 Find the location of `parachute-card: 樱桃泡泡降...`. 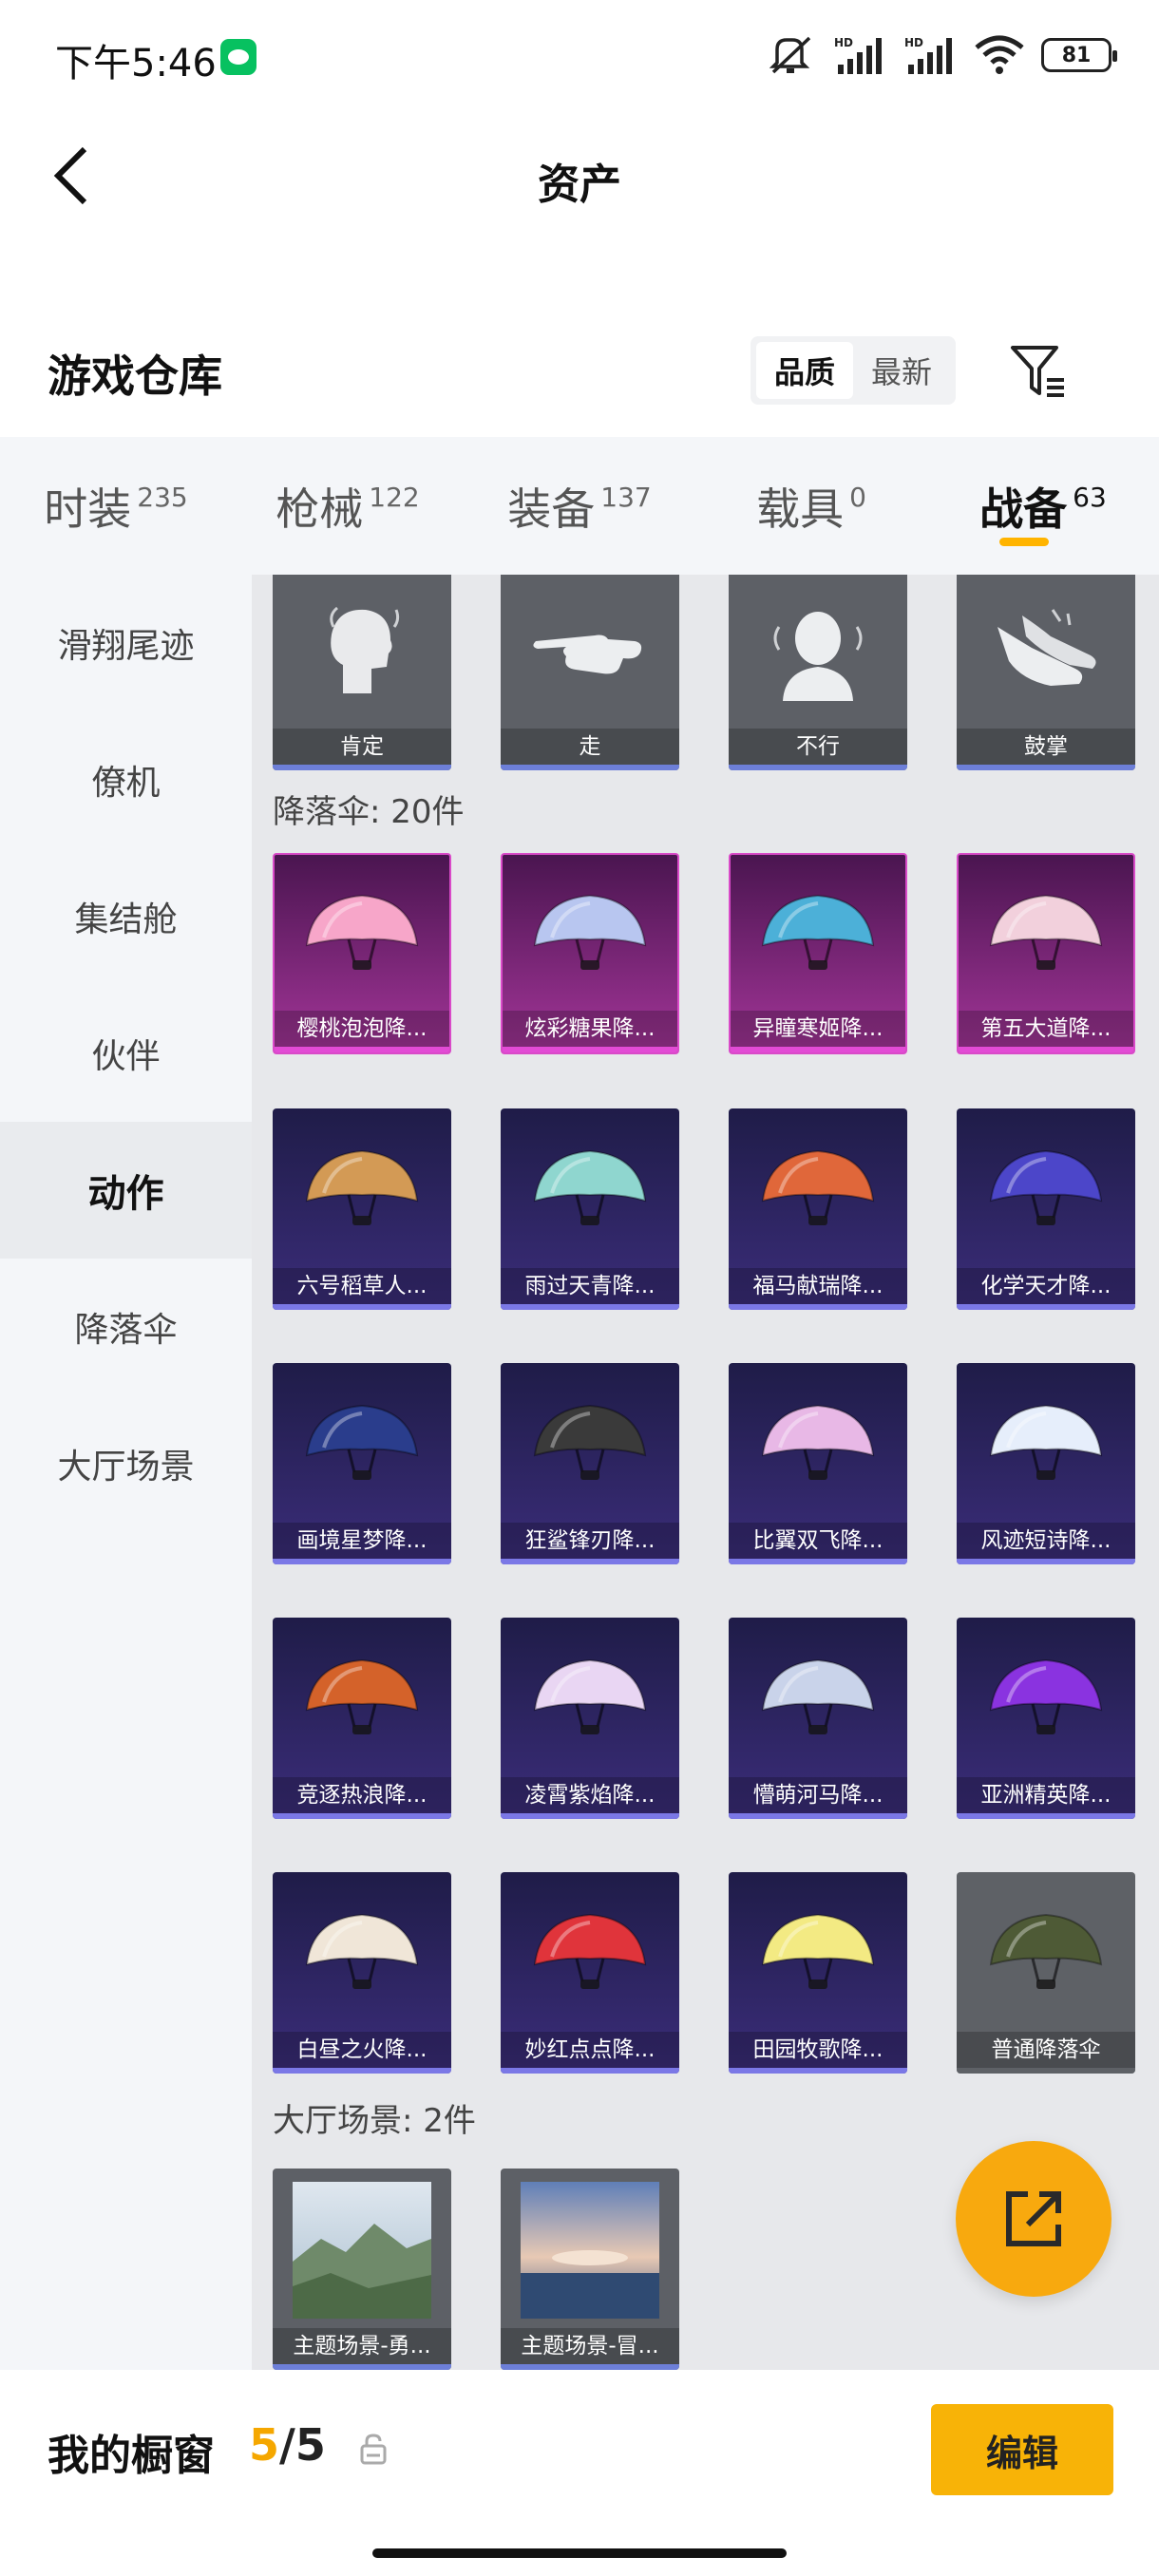

parachute-card: 樱桃泡泡降... is located at coordinates (362, 953).